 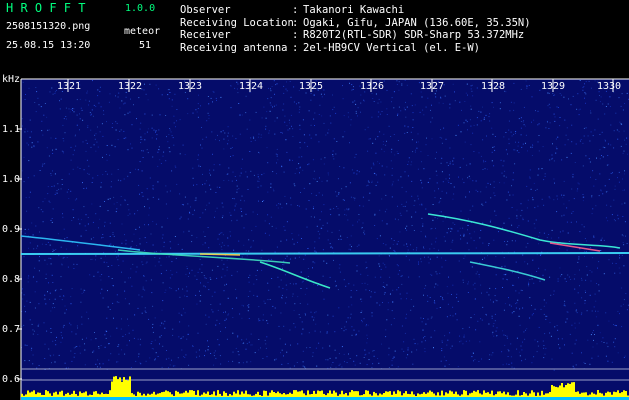 I want to click on x-tick-label: 1323, so click(x=190, y=86).